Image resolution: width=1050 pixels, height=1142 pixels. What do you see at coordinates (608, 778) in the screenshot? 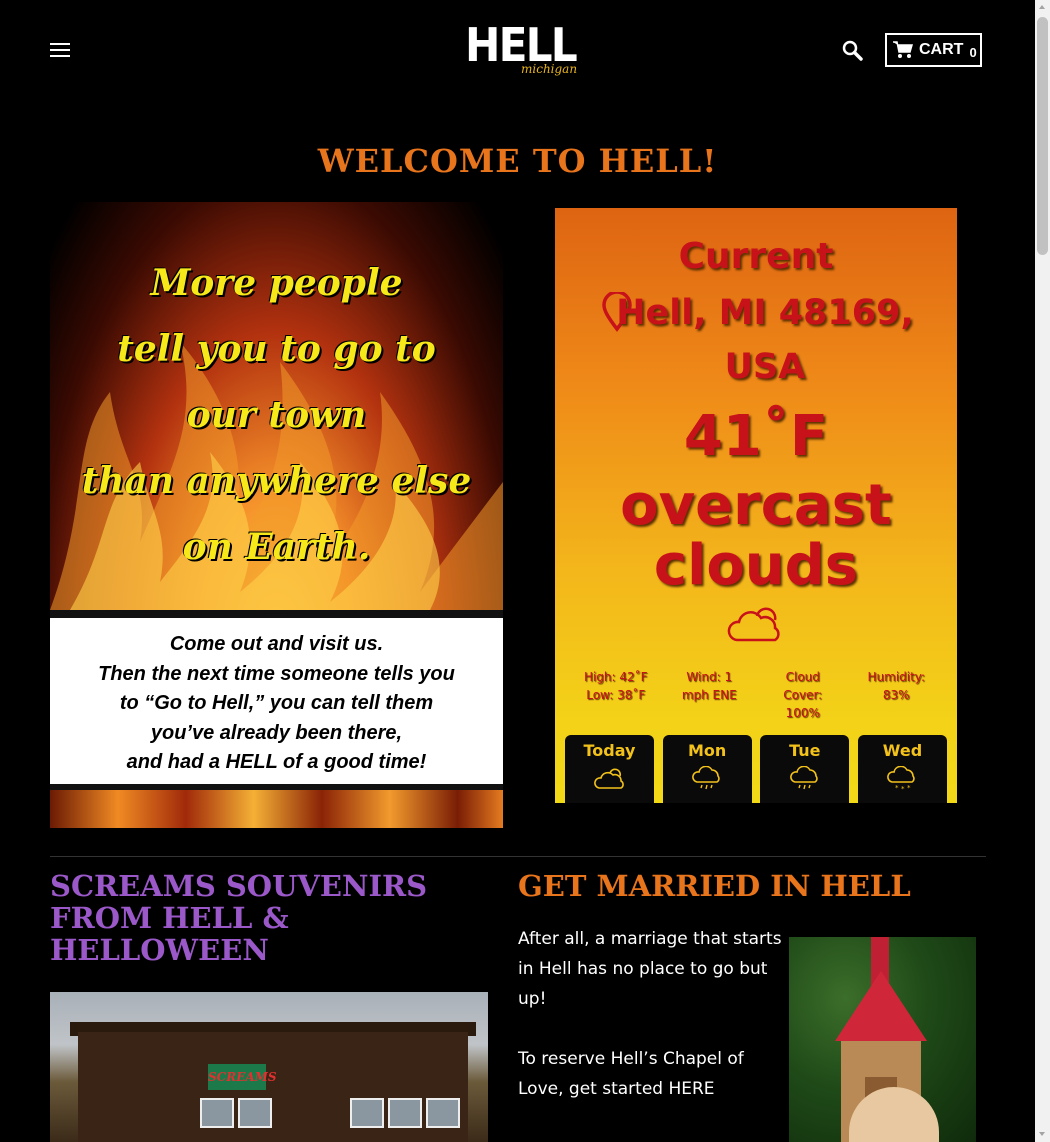
I see `partly-cloudy-icon` at bounding box center [608, 778].